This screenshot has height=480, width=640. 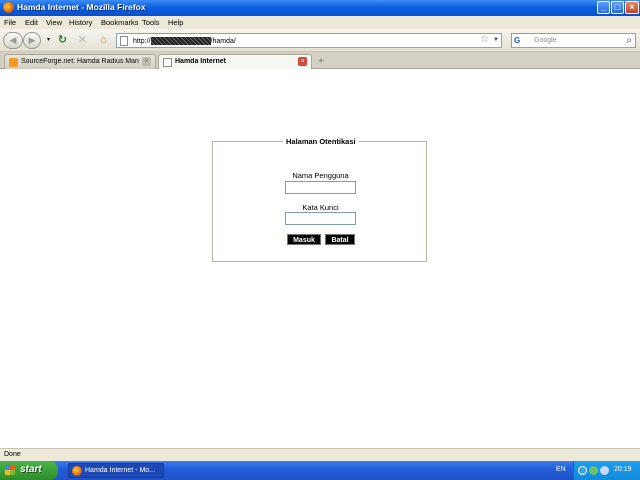 I want to click on forward-button: ▶, so click(x=32, y=40).